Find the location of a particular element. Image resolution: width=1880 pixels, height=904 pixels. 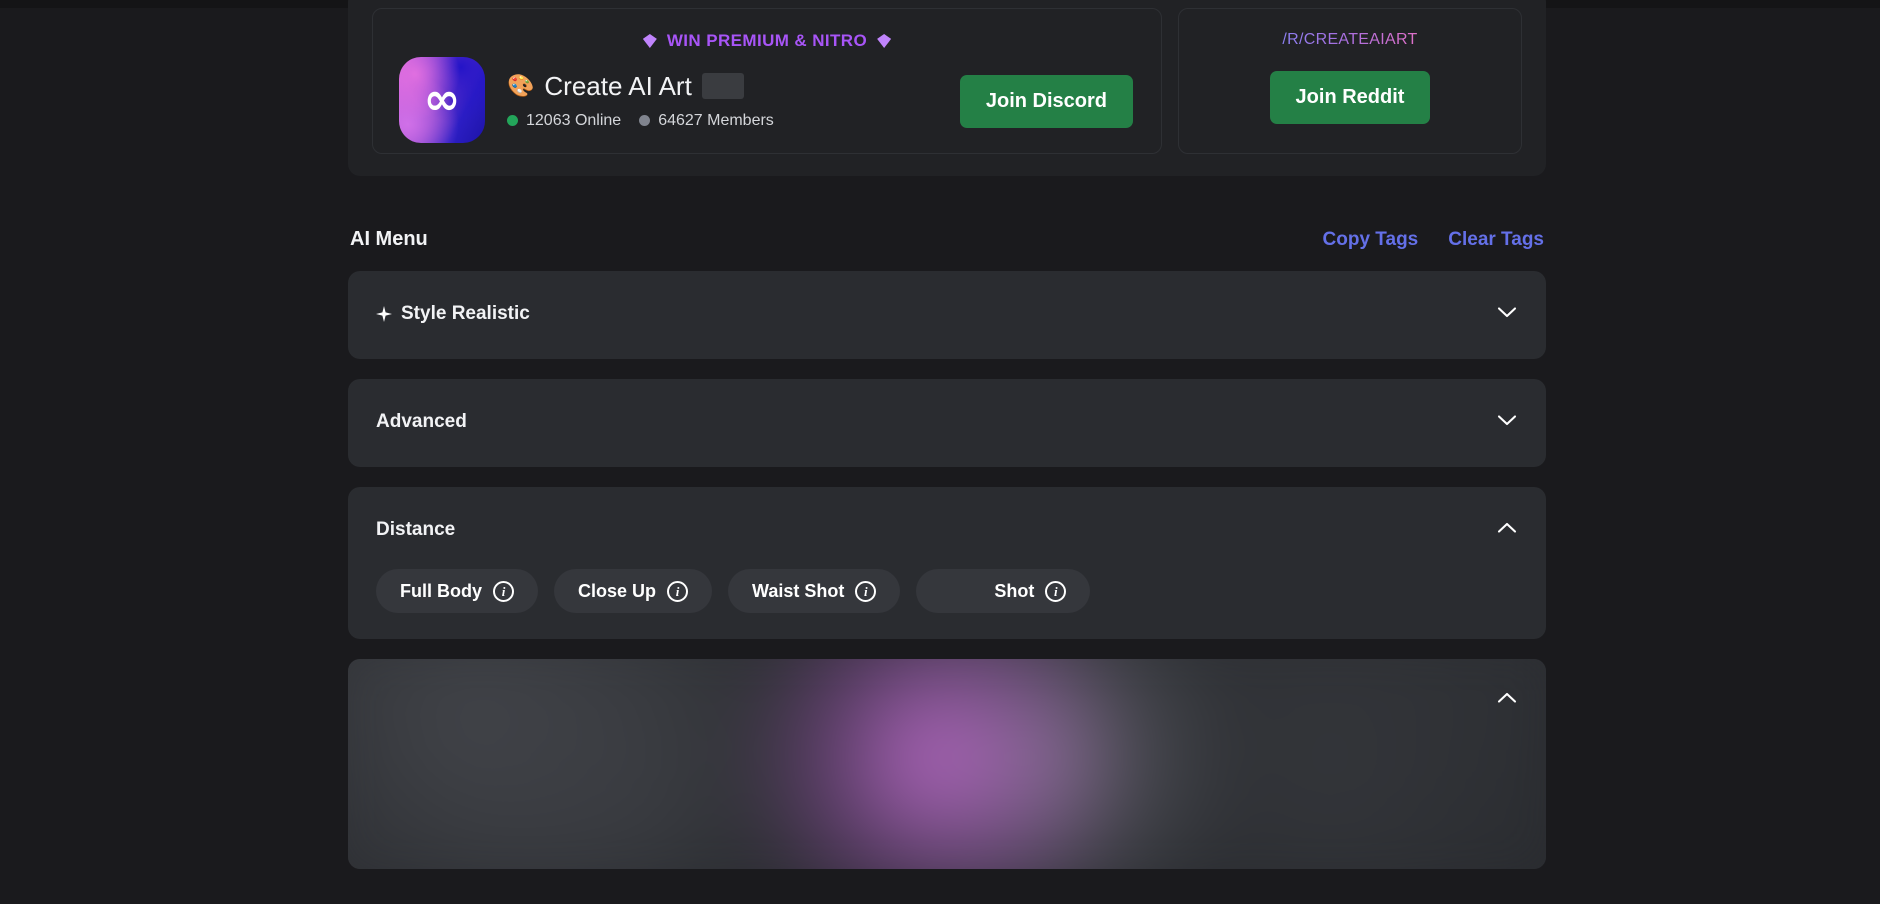

online-stat: 12063 Online is located at coordinates (564, 121).